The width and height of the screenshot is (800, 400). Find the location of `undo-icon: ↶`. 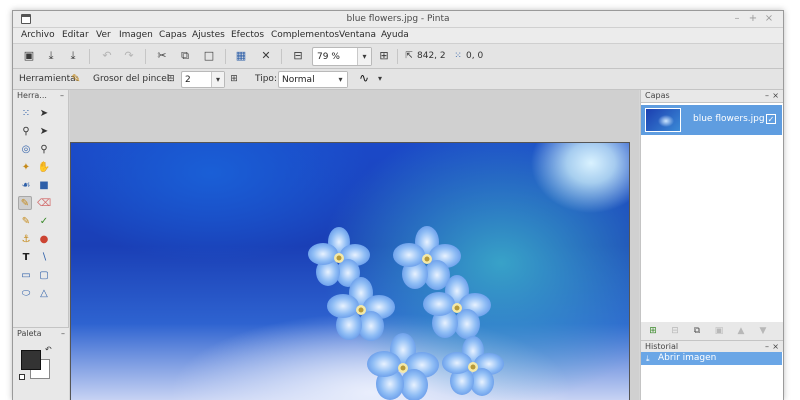

undo-icon: ↶ is located at coordinates (107, 56).